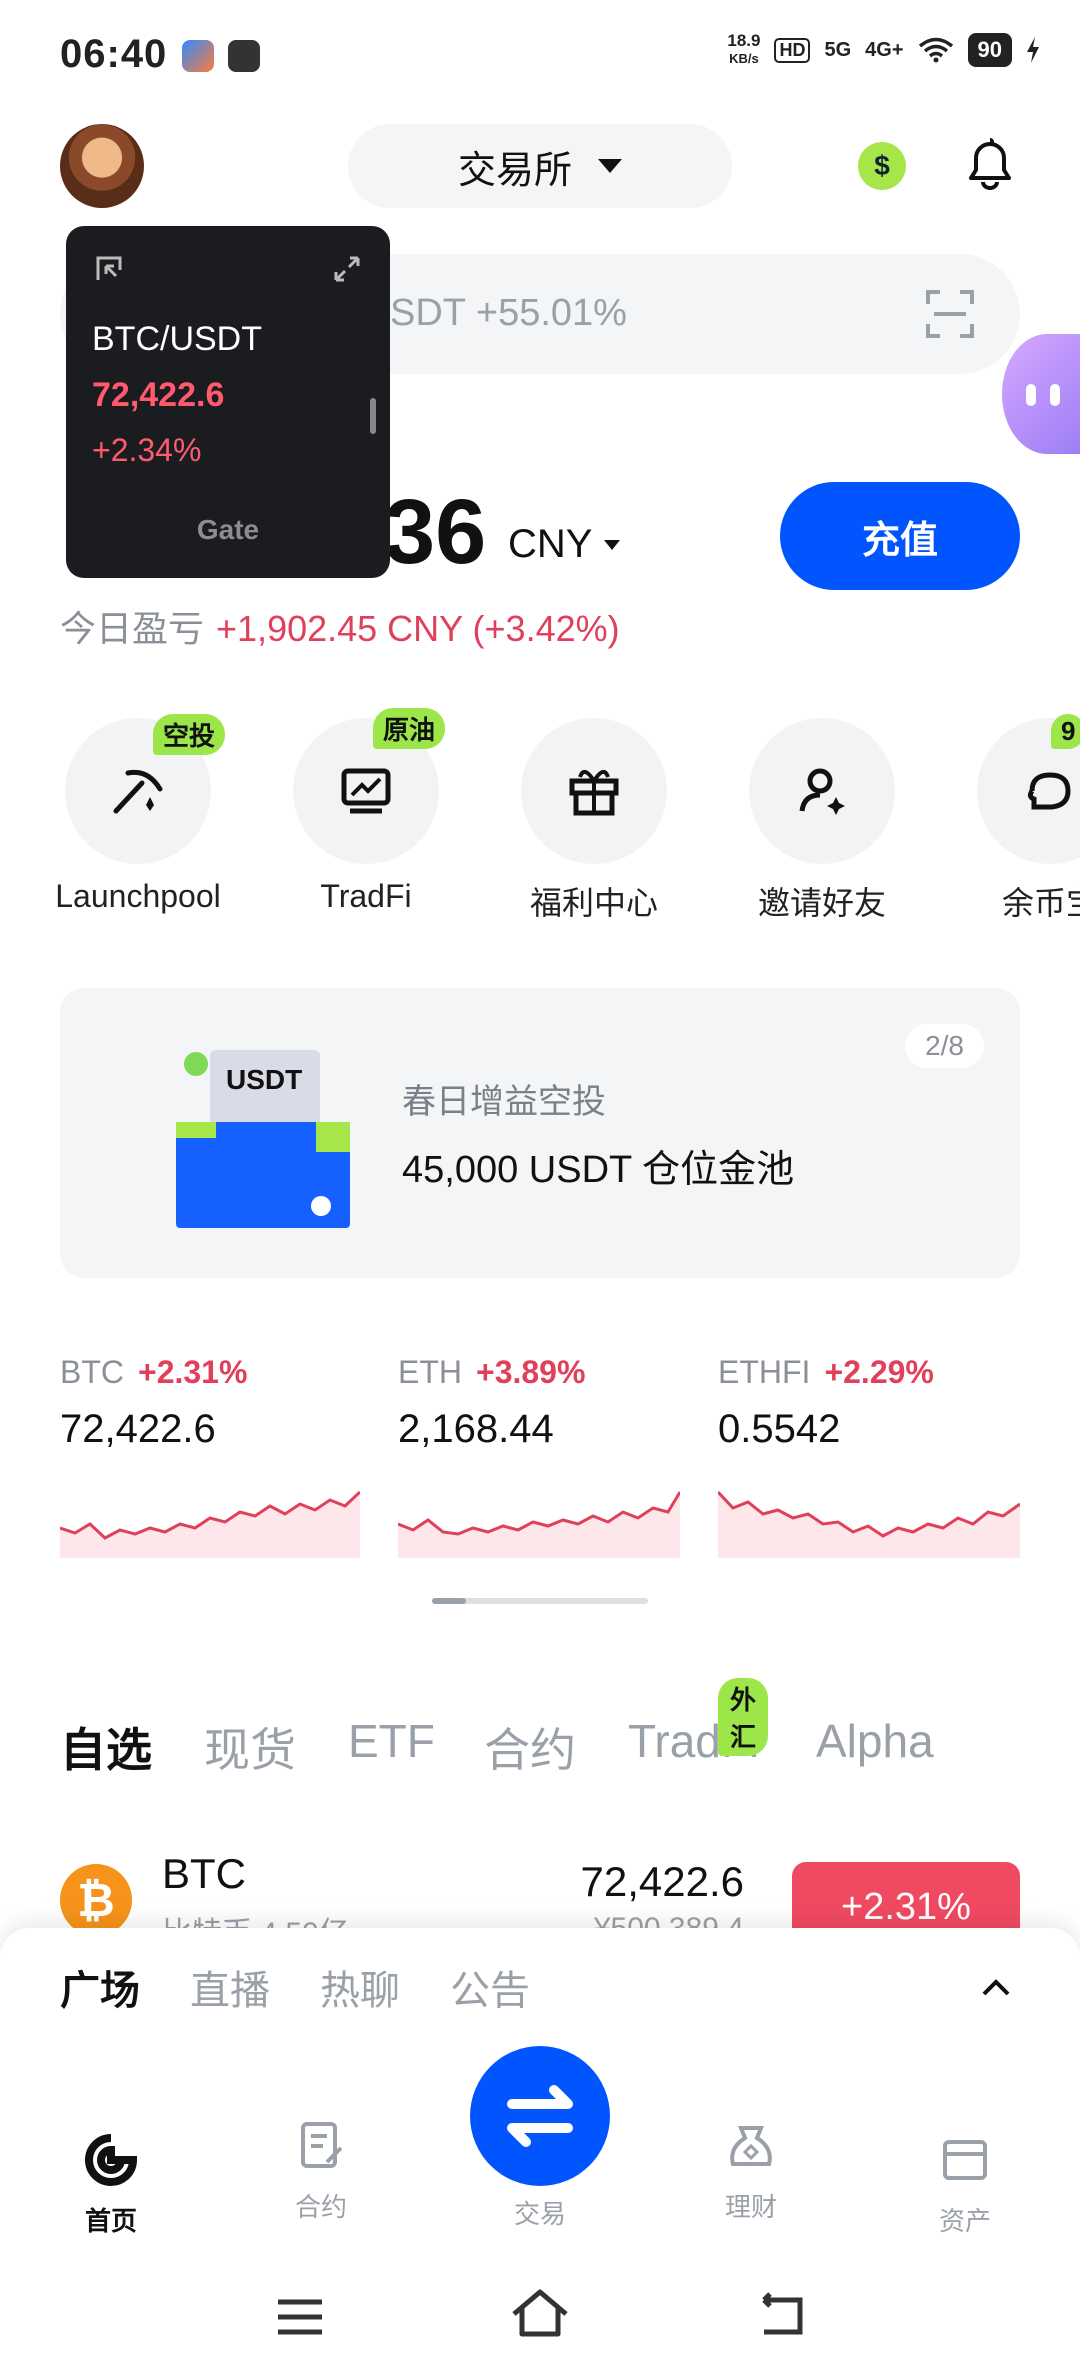 The image size is (1080, 2376). I want to click on row-price: 72,422.6, so click(662, 1881).